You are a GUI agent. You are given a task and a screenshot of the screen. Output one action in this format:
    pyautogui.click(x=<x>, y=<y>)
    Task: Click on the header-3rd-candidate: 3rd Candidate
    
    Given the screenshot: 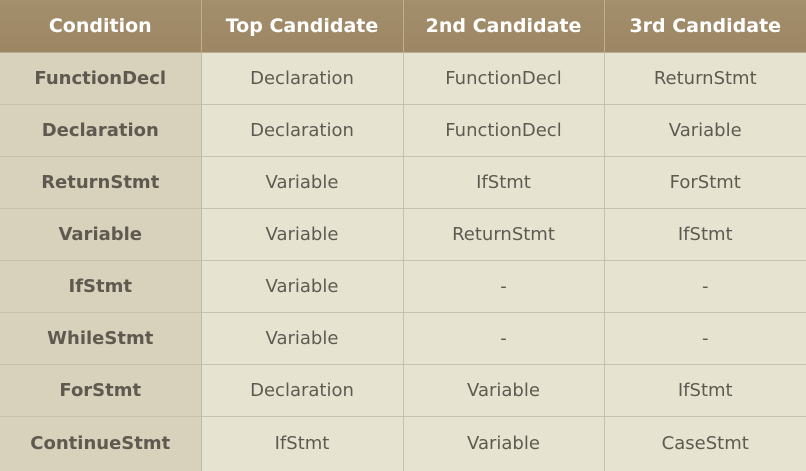 What is the action you would take?
    pyautogui.click(x=704, y=26)
    